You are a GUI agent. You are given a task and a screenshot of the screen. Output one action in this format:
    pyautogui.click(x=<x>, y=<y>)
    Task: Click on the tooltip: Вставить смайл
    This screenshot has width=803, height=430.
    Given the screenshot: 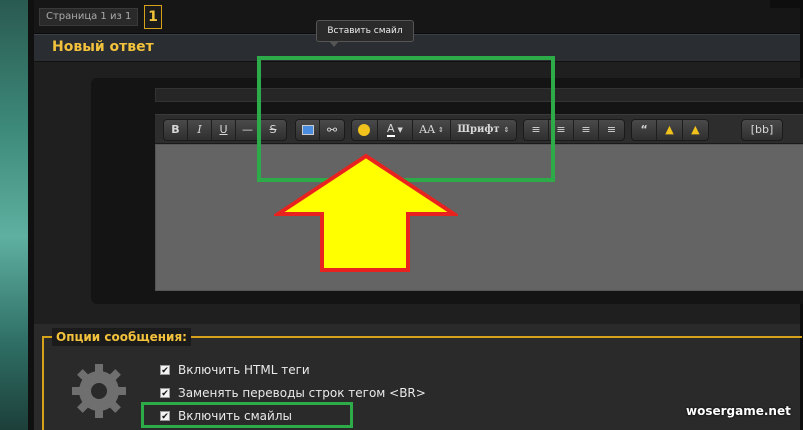 What is the action you would take?
    pyautogui.click(x=365, y=33)
    